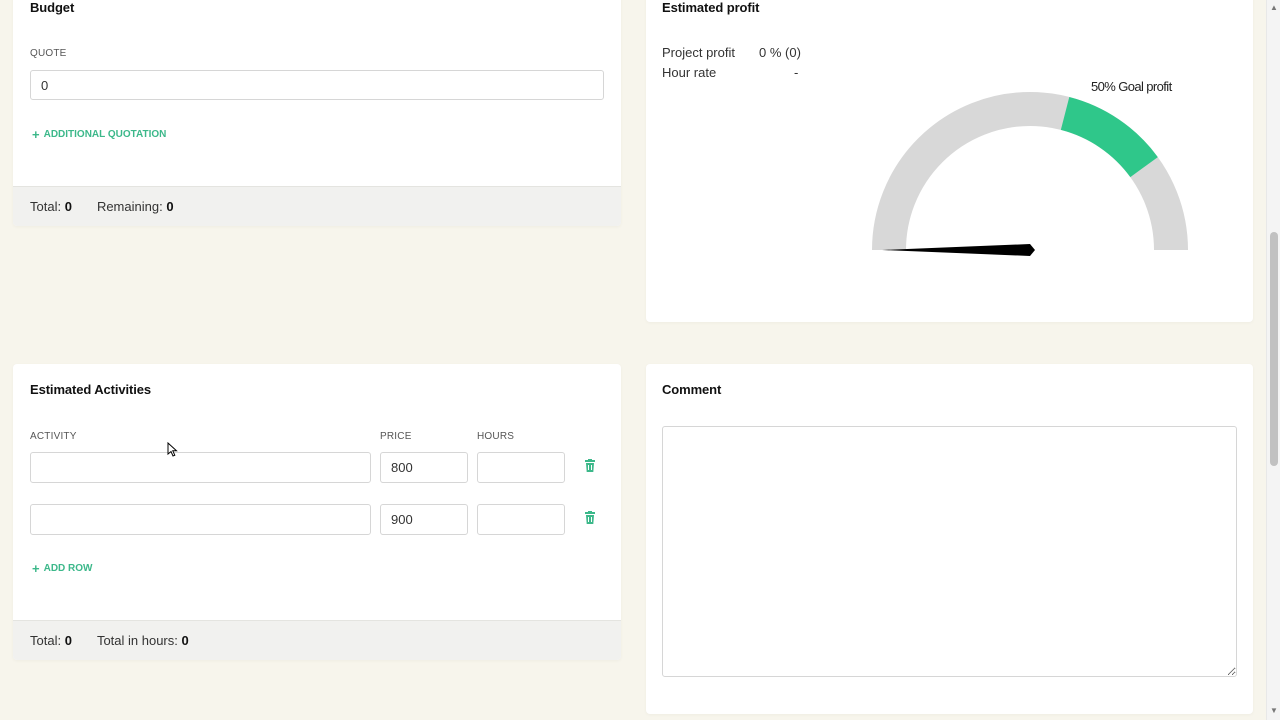 This screenshot has height=720, width=1280. I want to click on scroll-thumb, so click(1274, 349).